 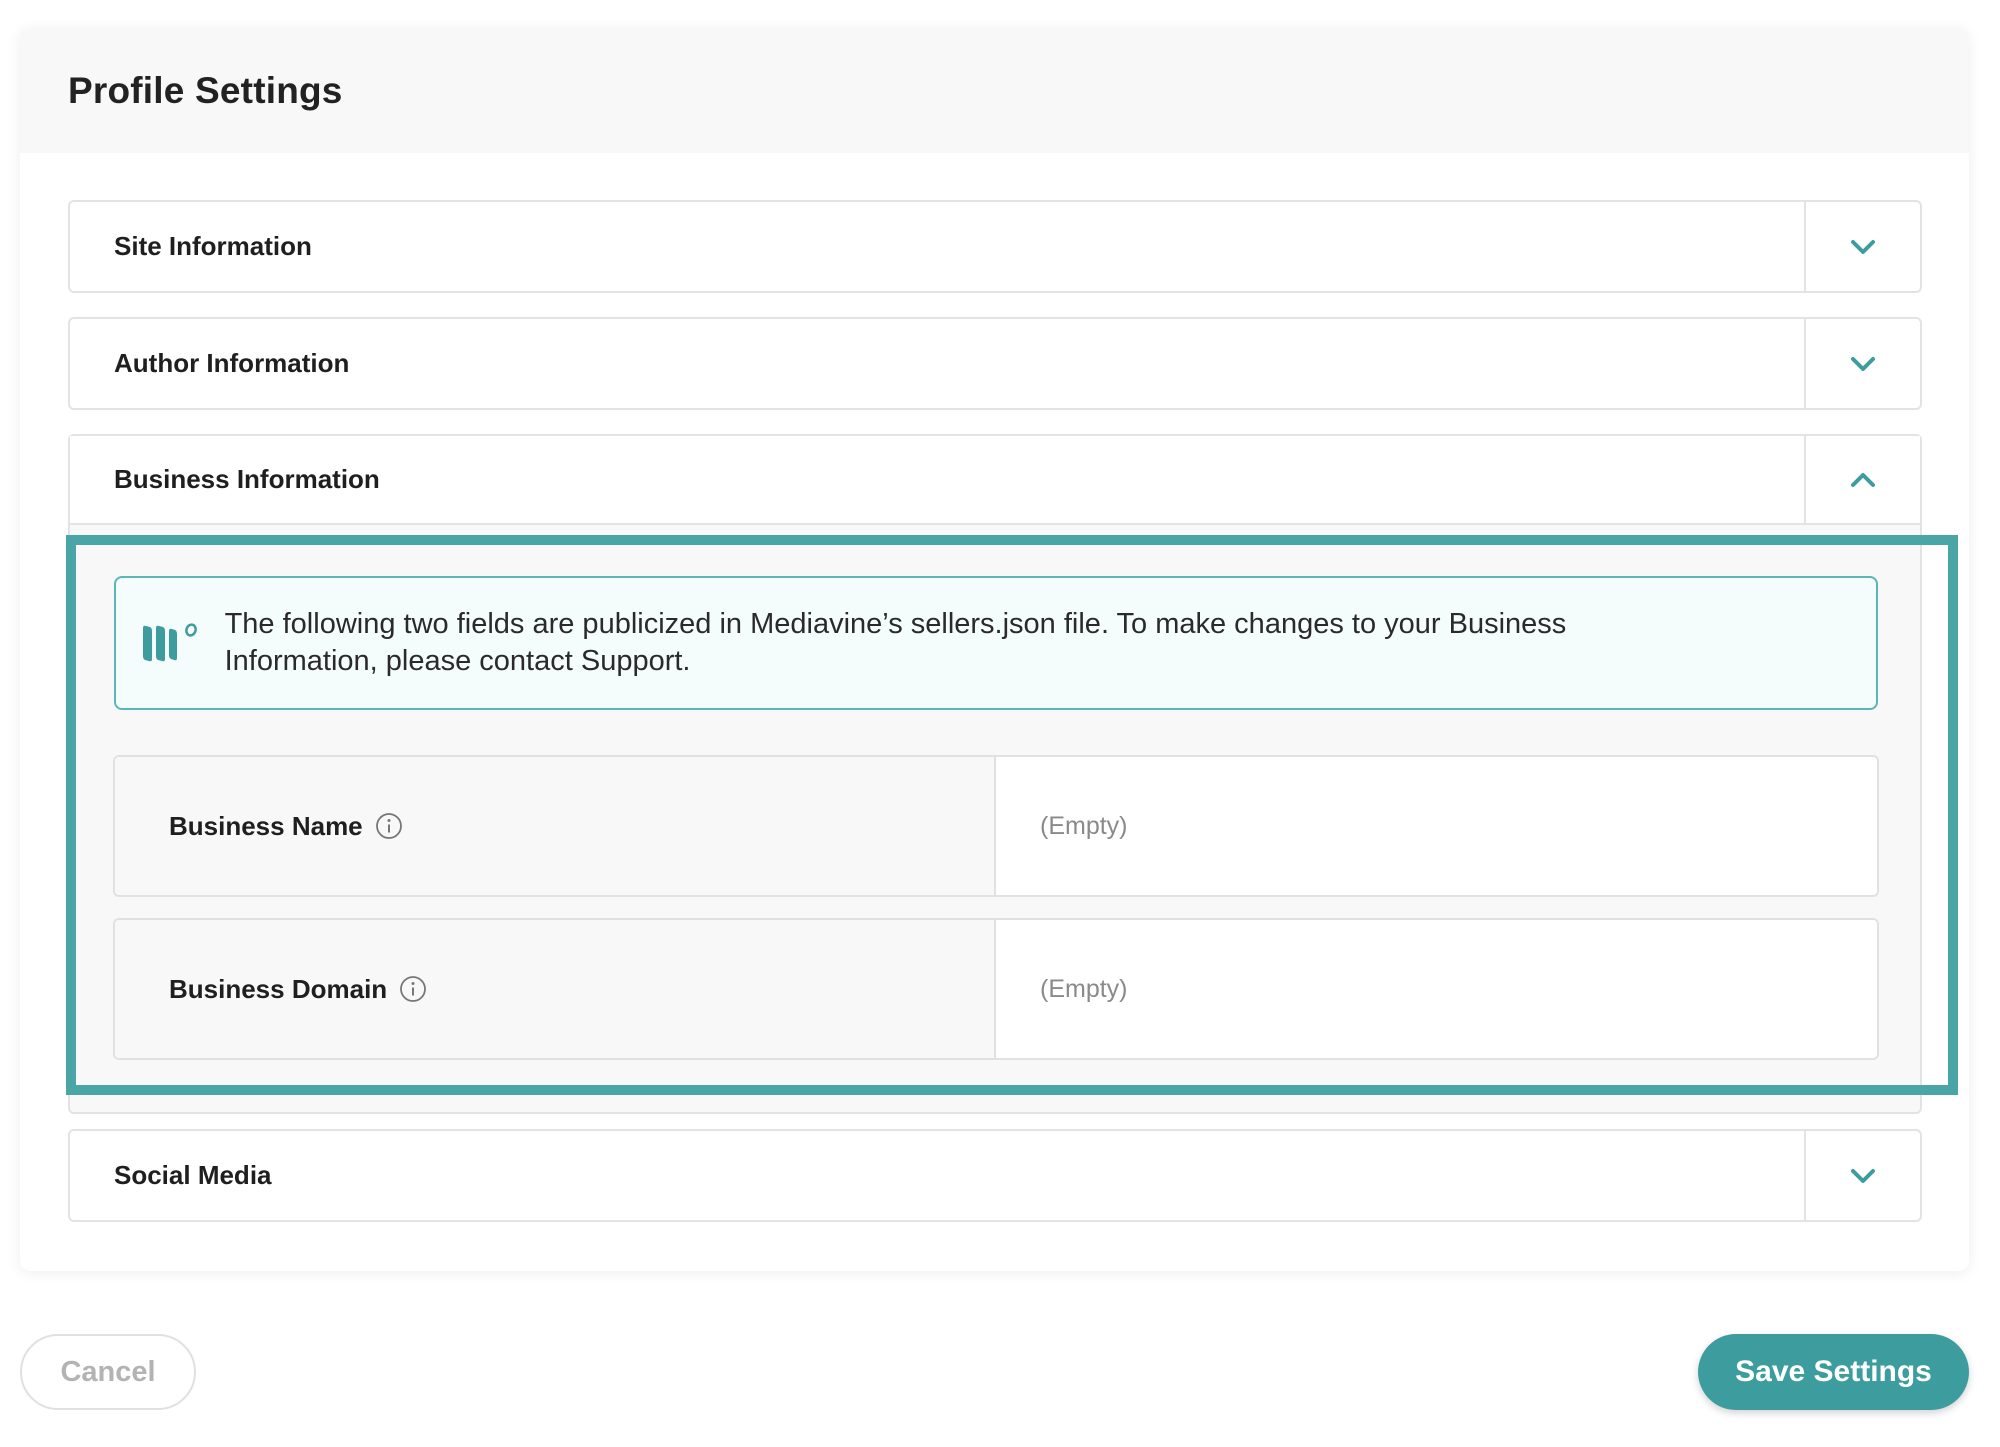 I want to click on section-label: Site Information, so click(x=213, y=246).